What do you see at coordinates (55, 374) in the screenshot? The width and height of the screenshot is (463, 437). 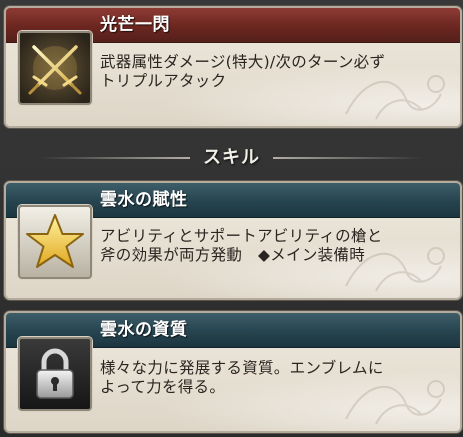 I see `padlock-icon` at bounding box center [55, 374].